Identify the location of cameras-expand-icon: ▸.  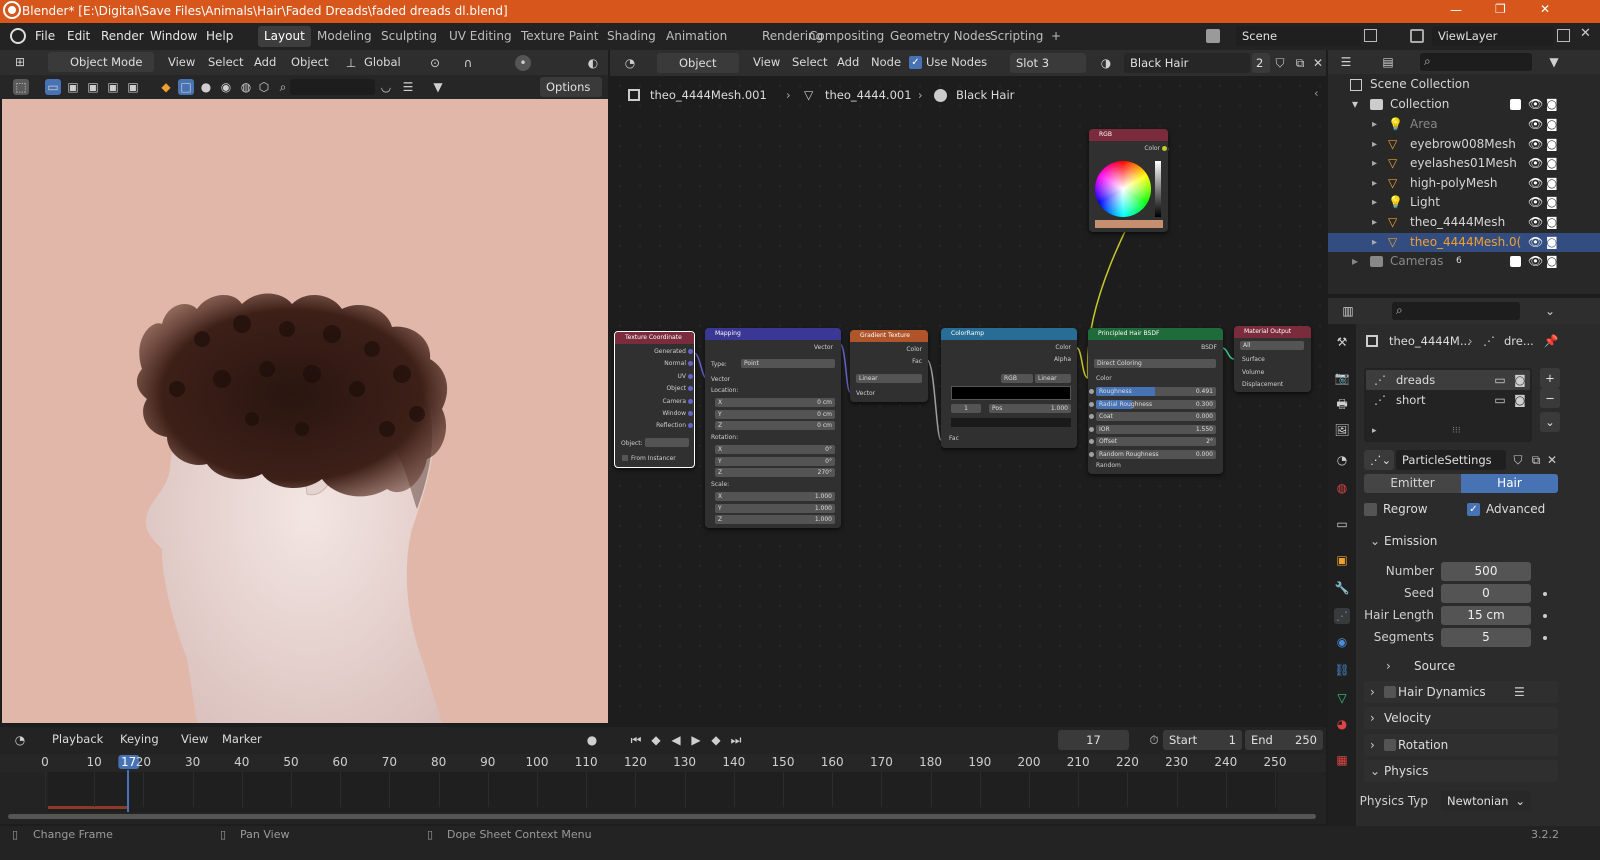
(1355, 262).